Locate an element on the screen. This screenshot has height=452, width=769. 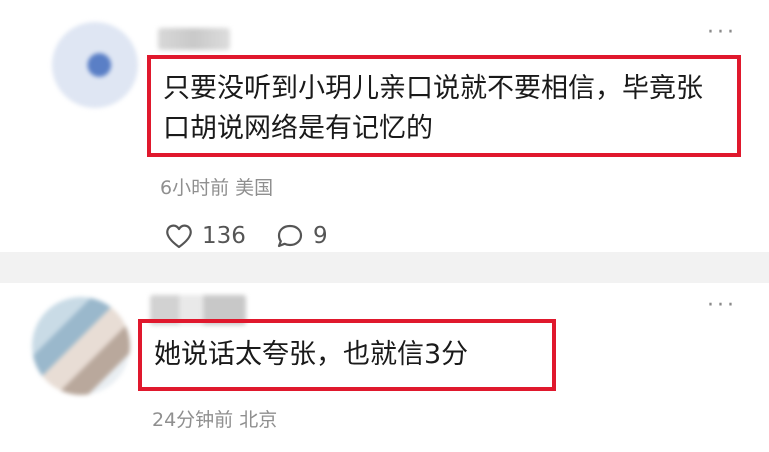
comment-bubble-icon is located at coordinates (290, 236).